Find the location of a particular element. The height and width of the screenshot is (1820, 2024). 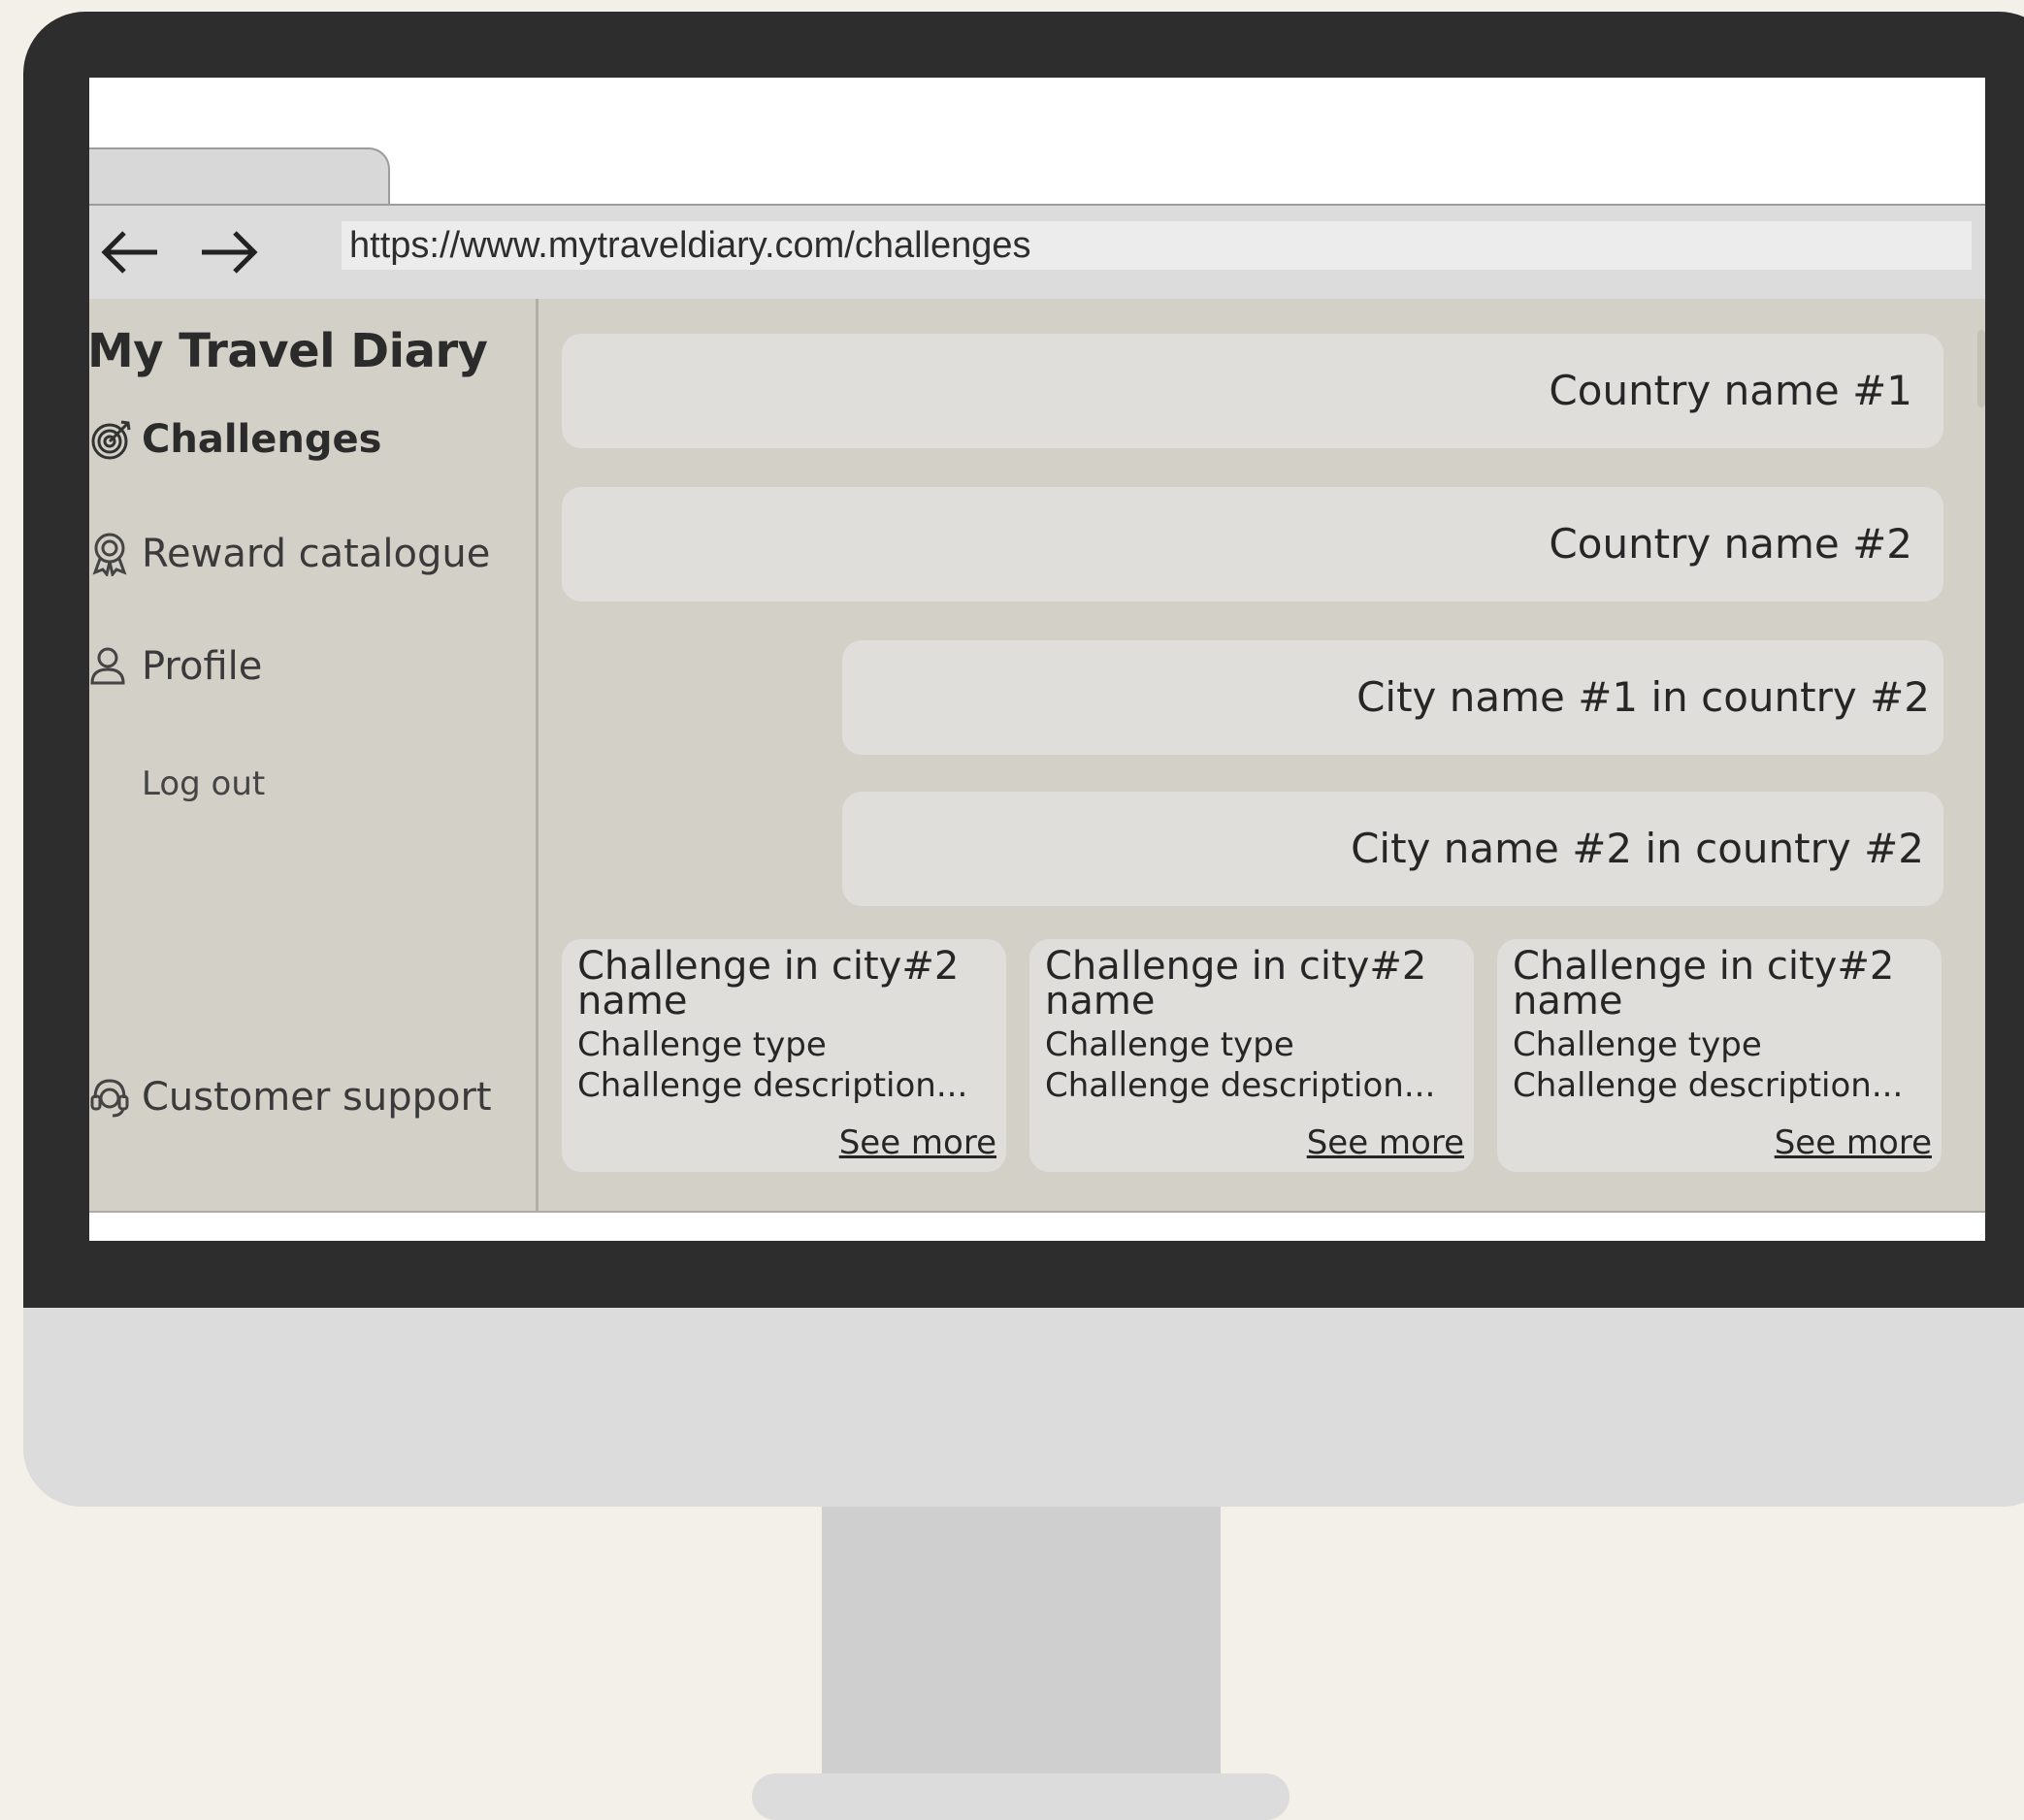

monitor-chin is located at coordinates (1023, 1407).